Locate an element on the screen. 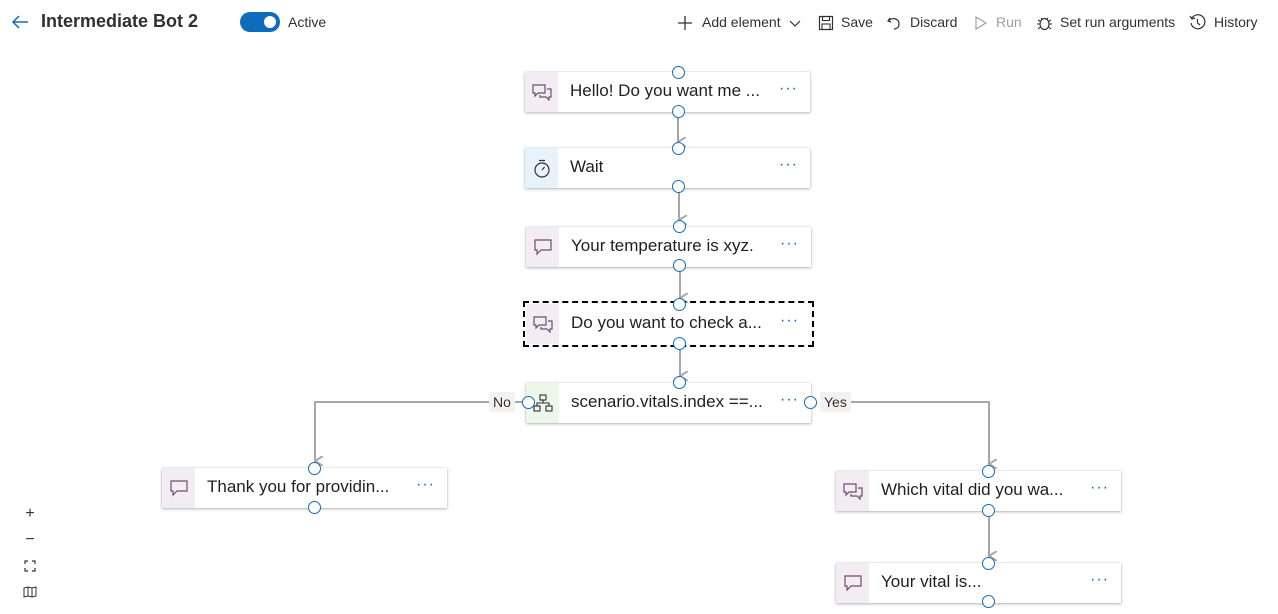 The width and height of the screenshot is (1278, 614). add-element-label: Add element is located at coordinates (741, 22).